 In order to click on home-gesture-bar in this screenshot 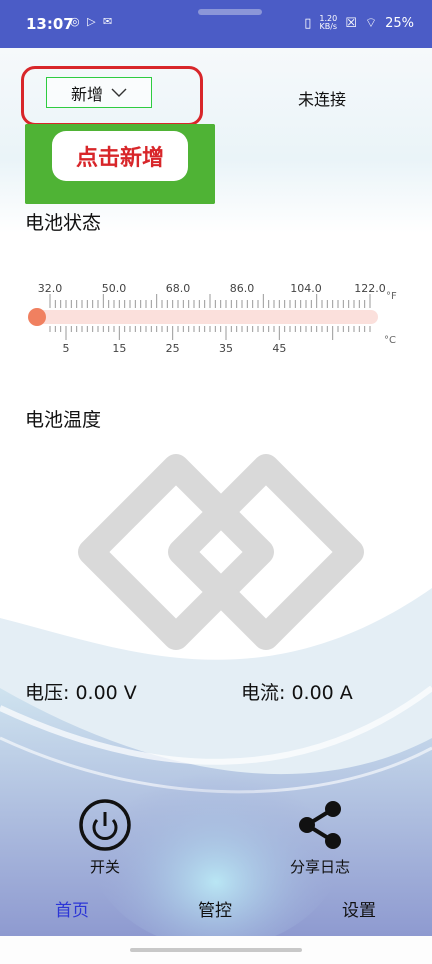, I will do `click(216, 950)`.